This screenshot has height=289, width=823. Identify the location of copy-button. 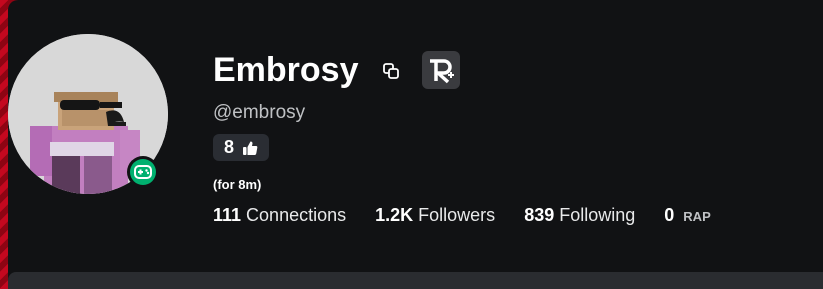
(391, 71).